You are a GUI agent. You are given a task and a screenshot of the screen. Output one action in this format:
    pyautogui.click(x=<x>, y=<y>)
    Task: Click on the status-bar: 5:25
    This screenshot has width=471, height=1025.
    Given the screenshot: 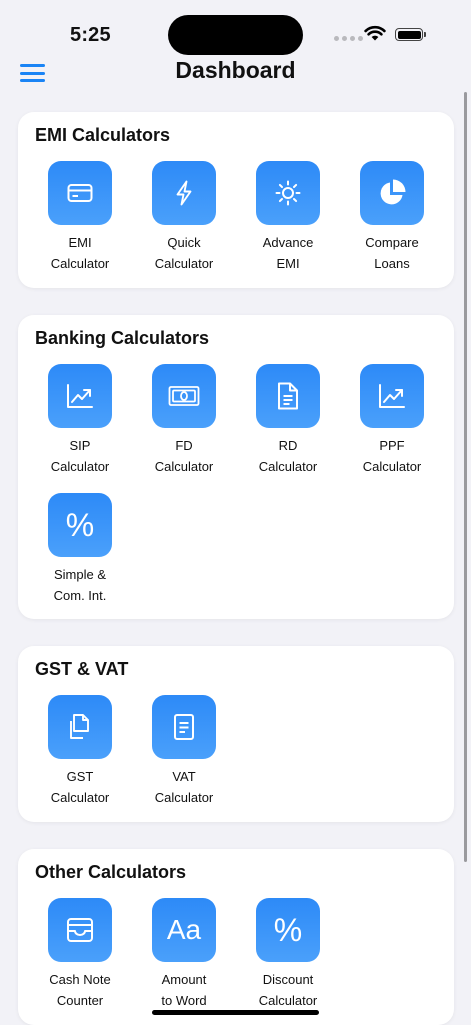 What is the action you would take?
    pyautogui.click(x=235, y=28)
    